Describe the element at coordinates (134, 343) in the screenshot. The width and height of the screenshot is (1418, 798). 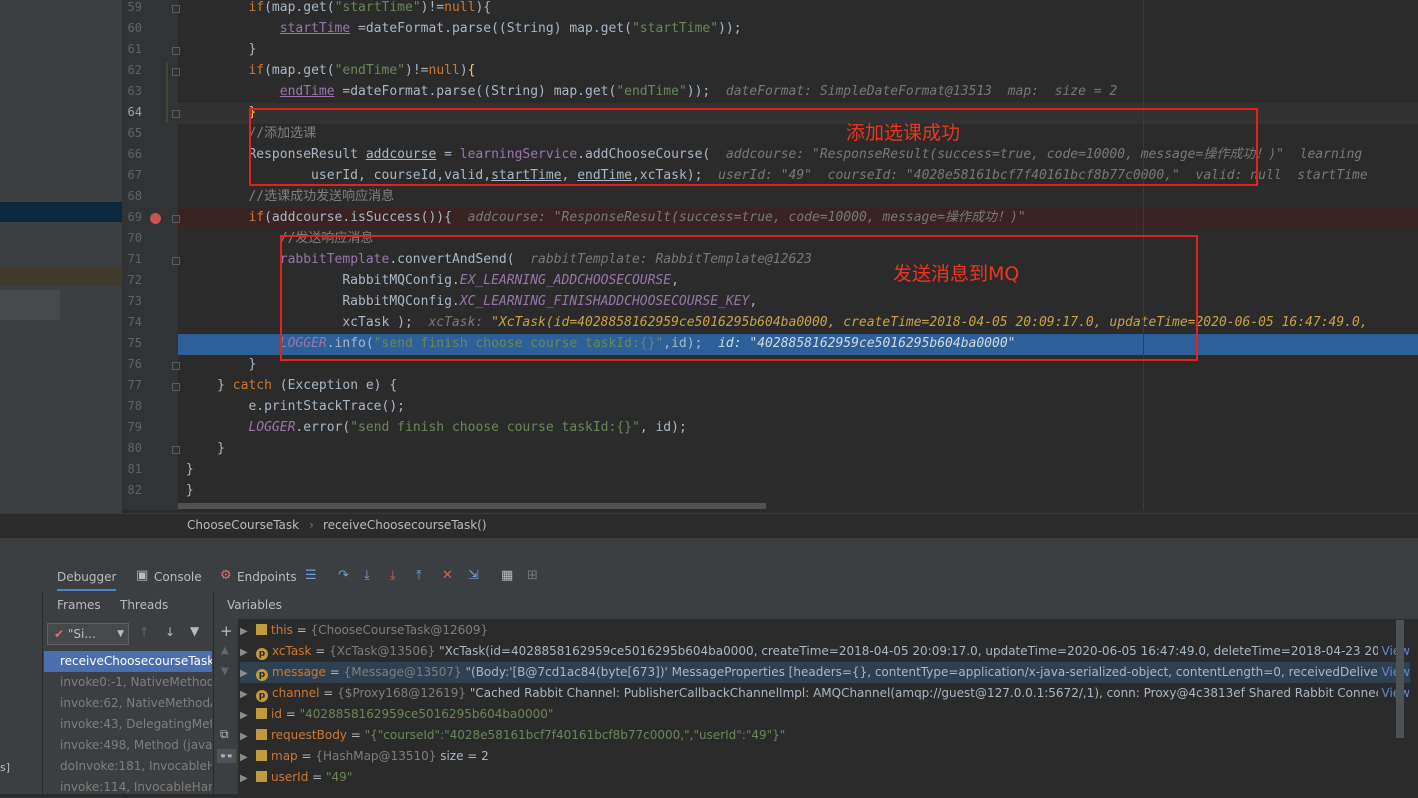
I see `line-number: 75` at that location.